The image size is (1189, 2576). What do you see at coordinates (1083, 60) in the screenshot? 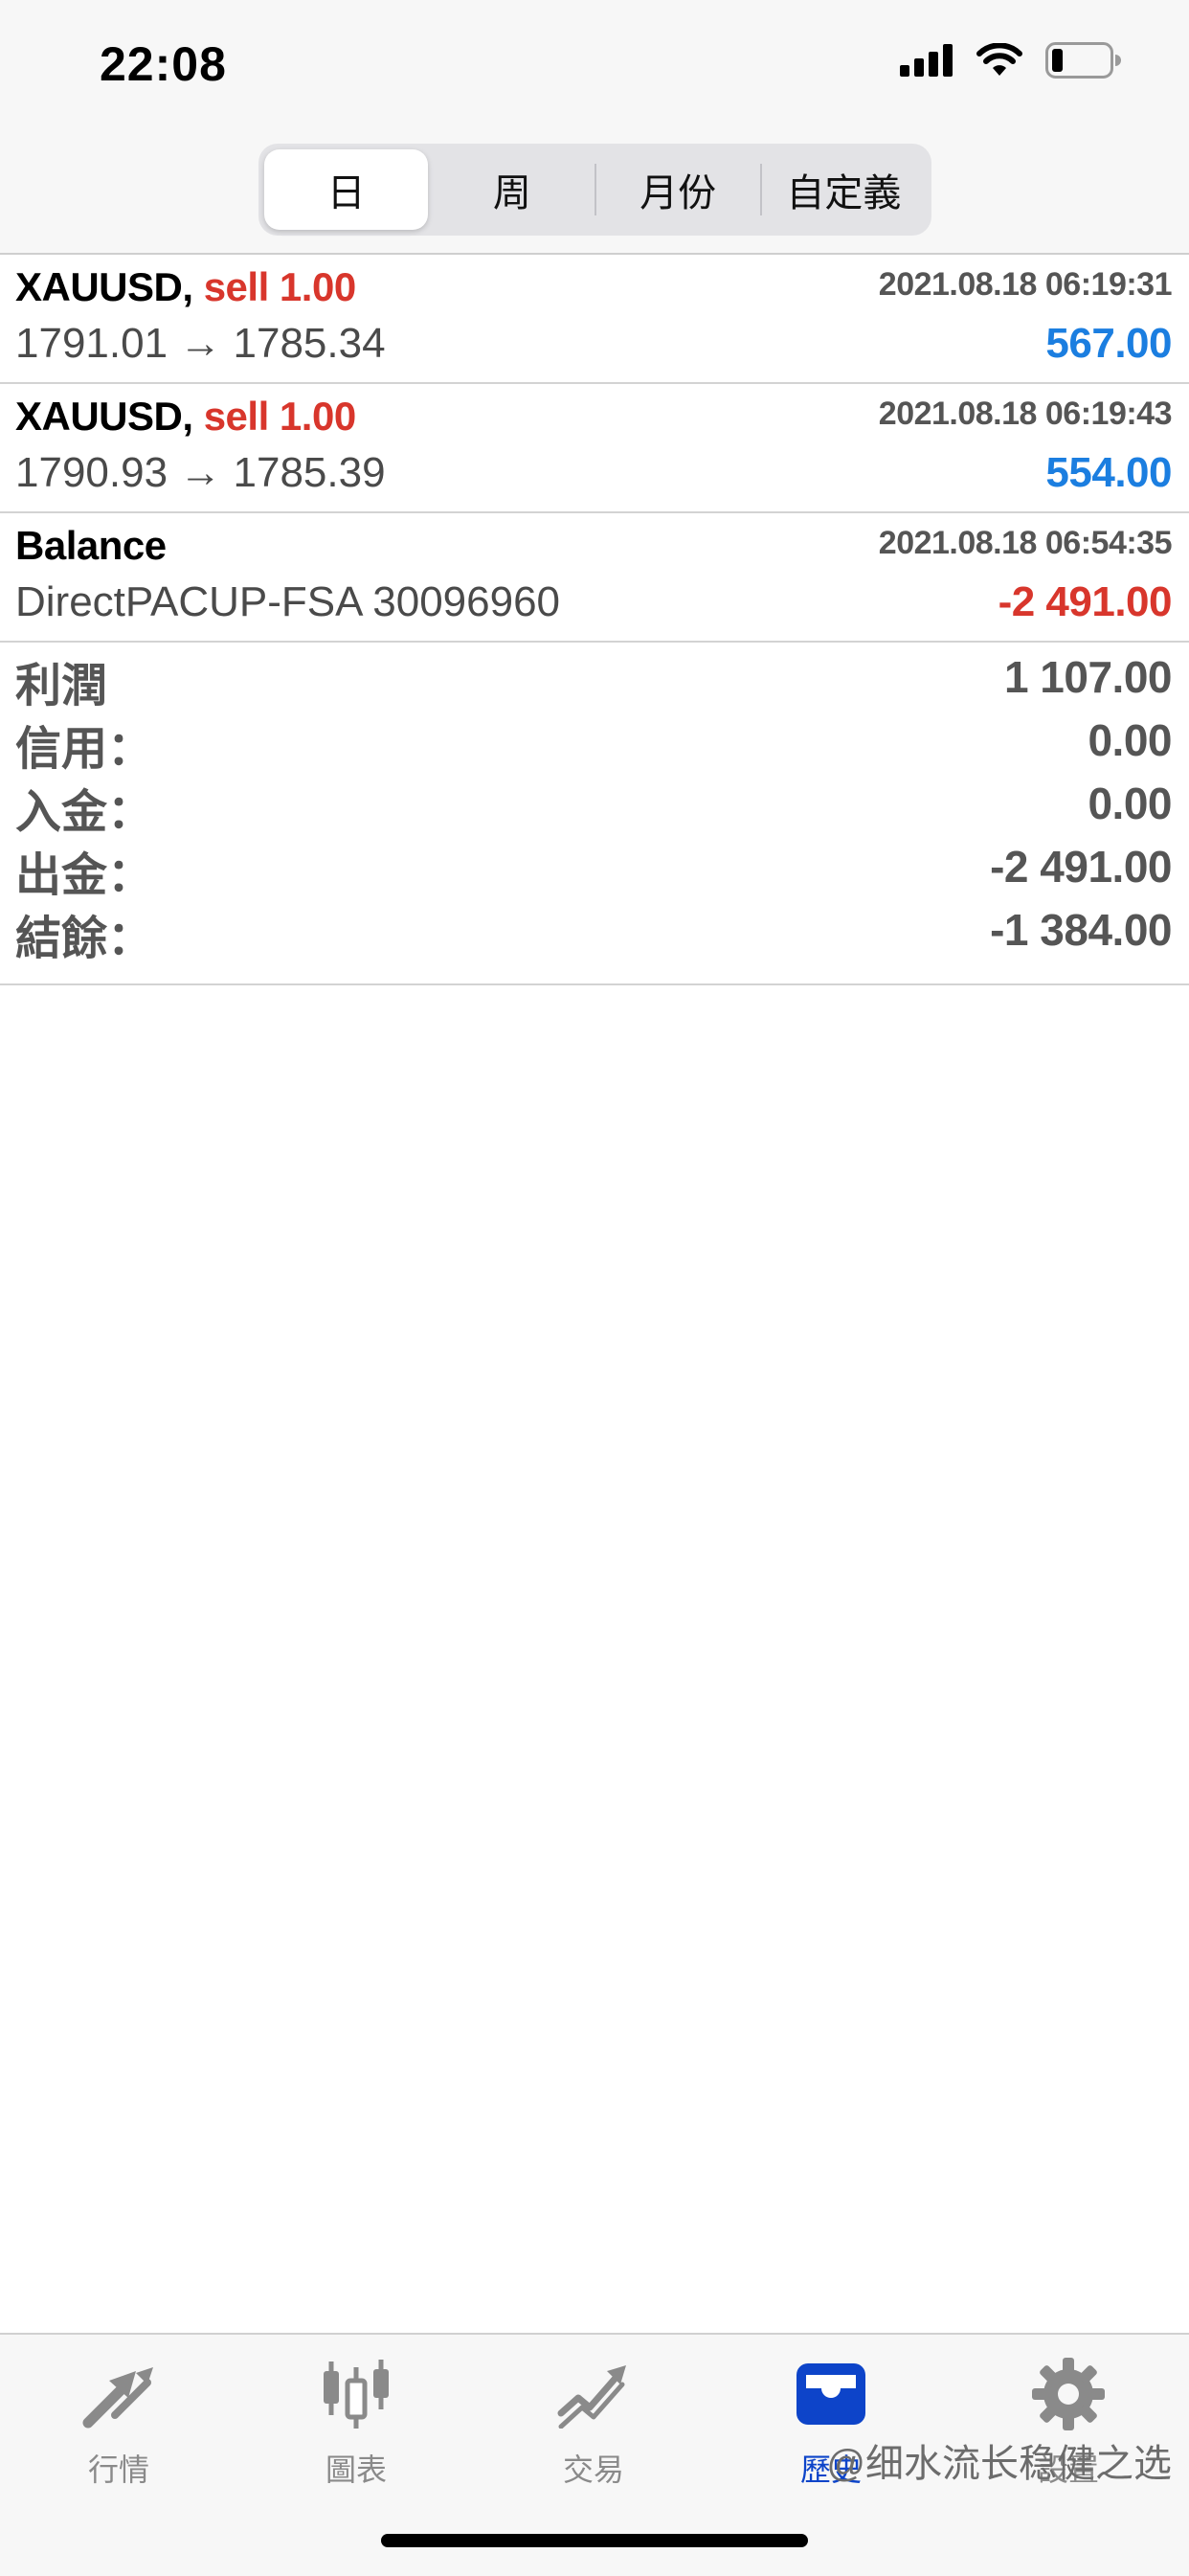
I see `battery-icon` at bounding box center [1083, 60].